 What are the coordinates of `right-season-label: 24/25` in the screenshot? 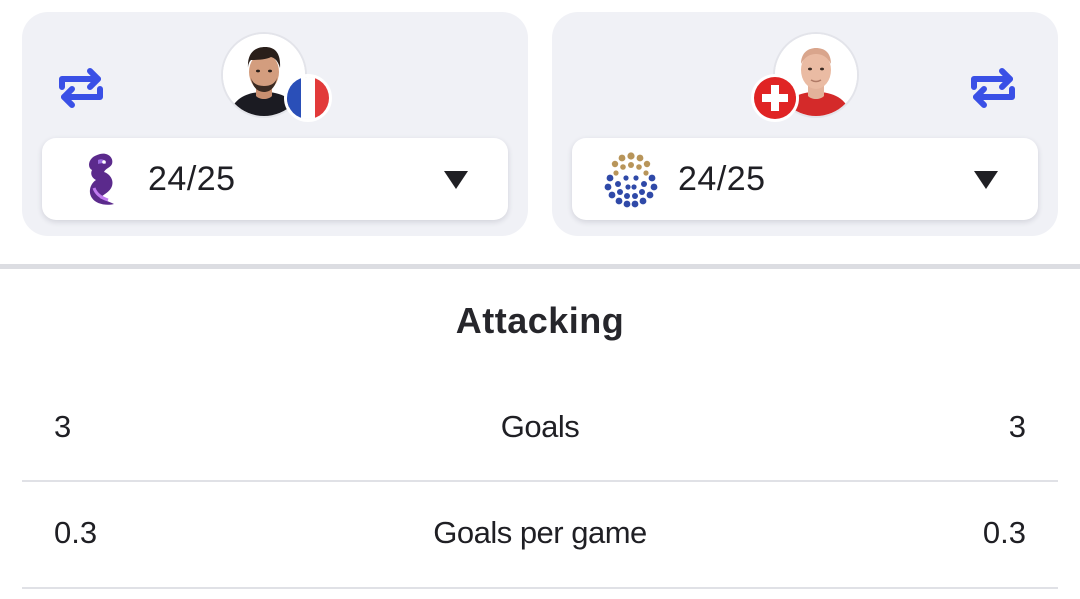 It's located at (722, 179).